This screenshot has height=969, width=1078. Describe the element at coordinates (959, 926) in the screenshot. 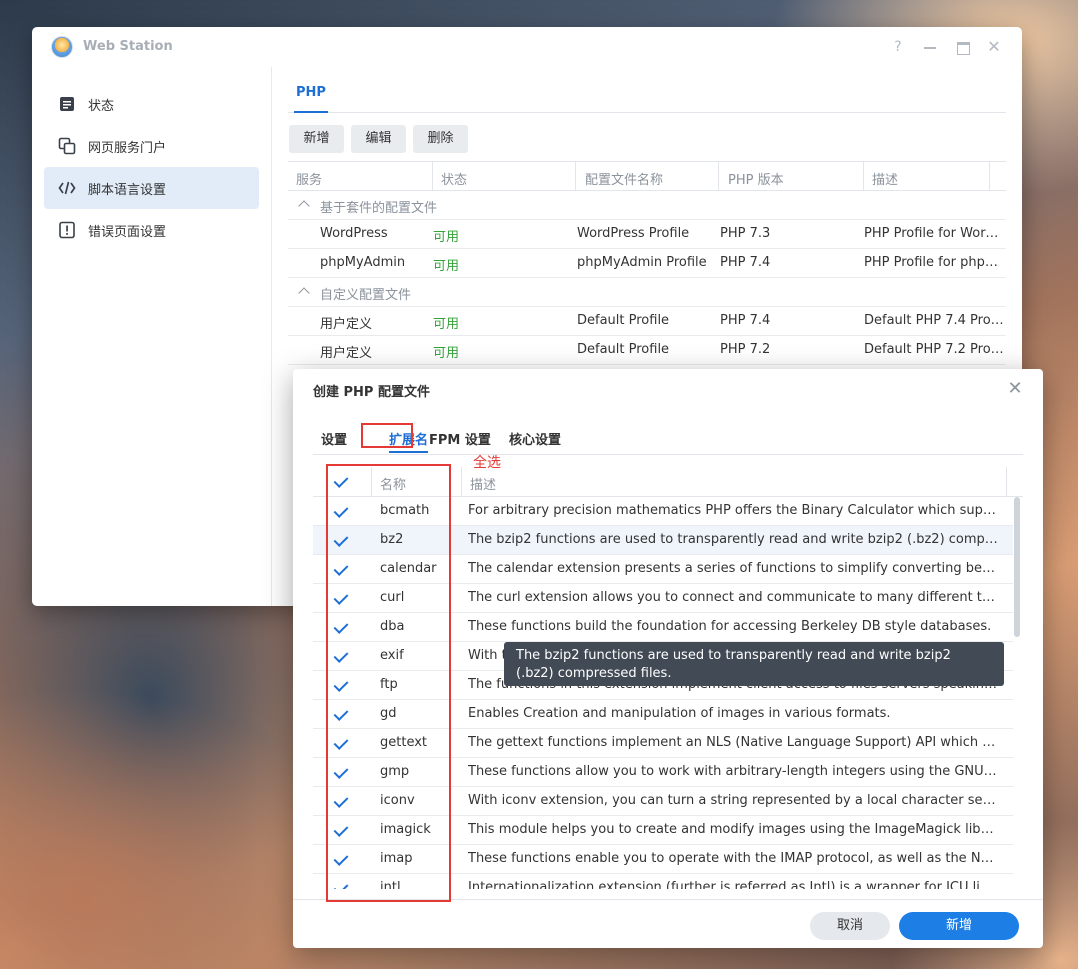

I see `create-button: 新增` at that location.